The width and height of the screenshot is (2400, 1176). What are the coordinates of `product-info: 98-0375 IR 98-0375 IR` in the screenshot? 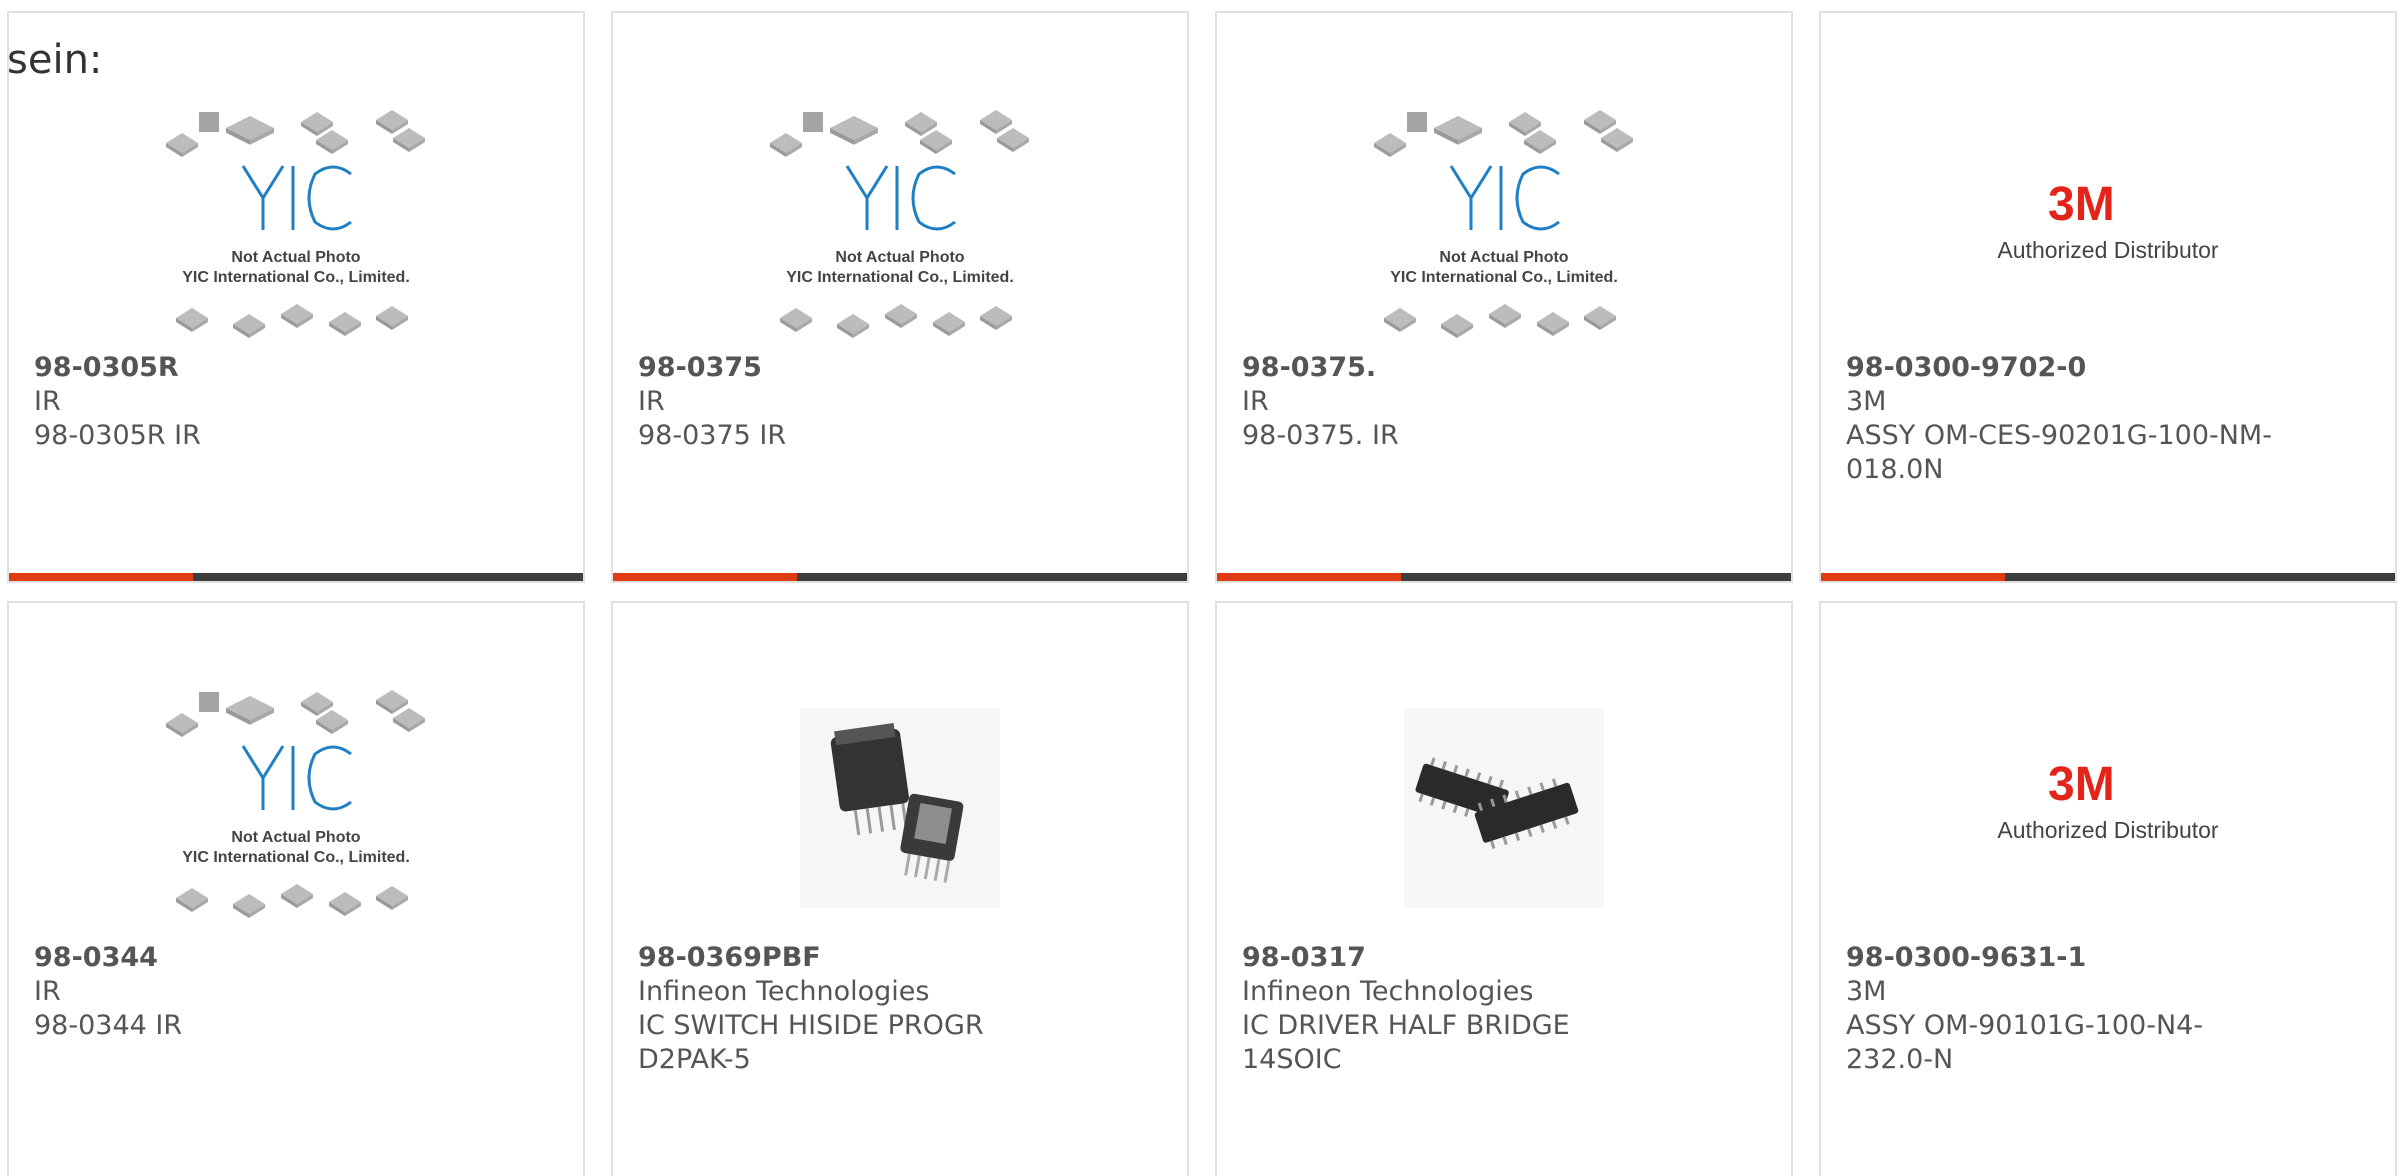 It's located at (852, 402).